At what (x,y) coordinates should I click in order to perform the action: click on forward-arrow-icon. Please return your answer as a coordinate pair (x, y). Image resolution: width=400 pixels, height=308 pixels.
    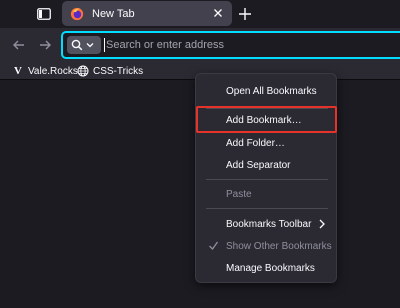
    Looking at the image, I should click on (45, 45).